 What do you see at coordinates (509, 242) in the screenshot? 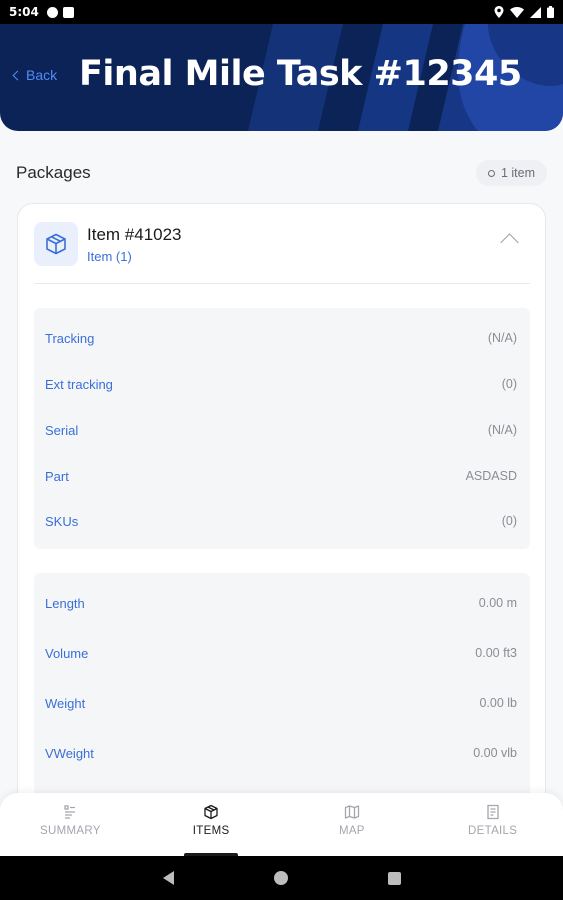
I see `chevron-up-icon` at bounding box center [509, 242].